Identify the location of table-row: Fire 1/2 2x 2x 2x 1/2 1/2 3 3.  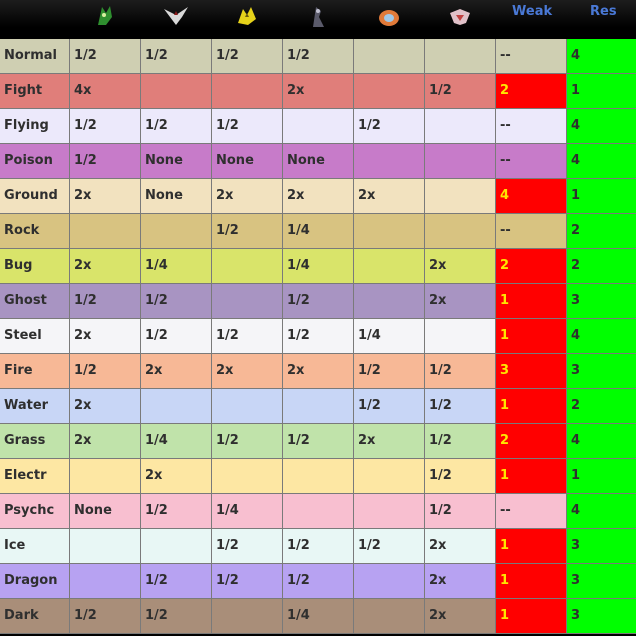
(318, 371).